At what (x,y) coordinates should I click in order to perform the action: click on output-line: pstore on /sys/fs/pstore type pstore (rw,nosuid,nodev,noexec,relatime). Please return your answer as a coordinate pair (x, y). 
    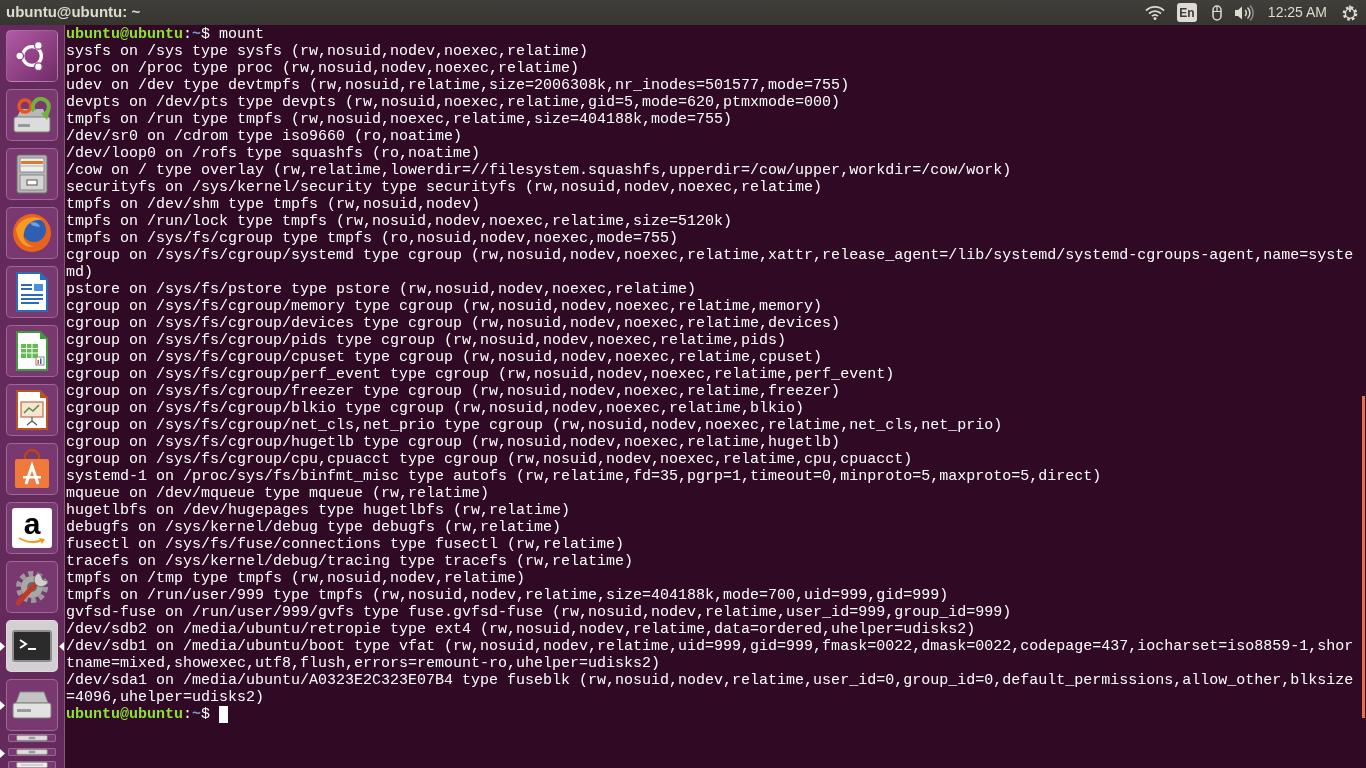
    Looking at the image, I should click on (381, 289).